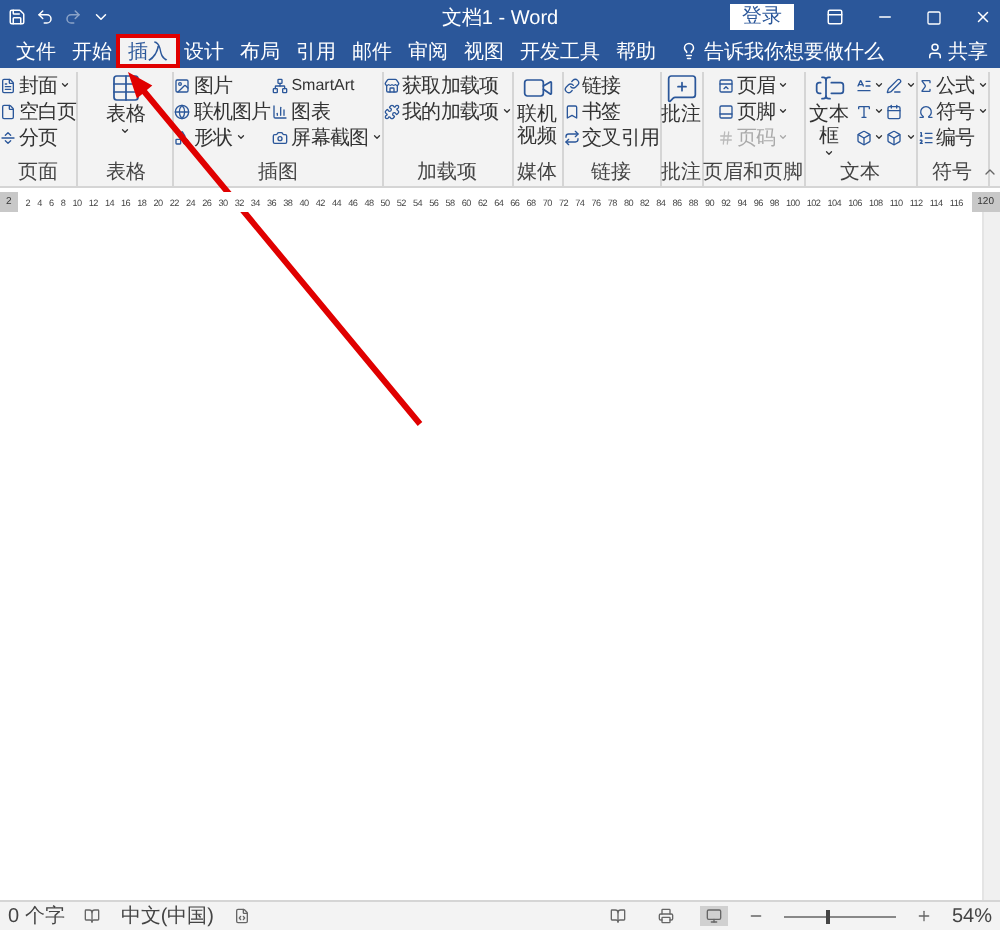 The image size is (1000, 930). Describe the element at coordinates (611, 174) in the screenshot. I see `group-label: 链接` at that location.